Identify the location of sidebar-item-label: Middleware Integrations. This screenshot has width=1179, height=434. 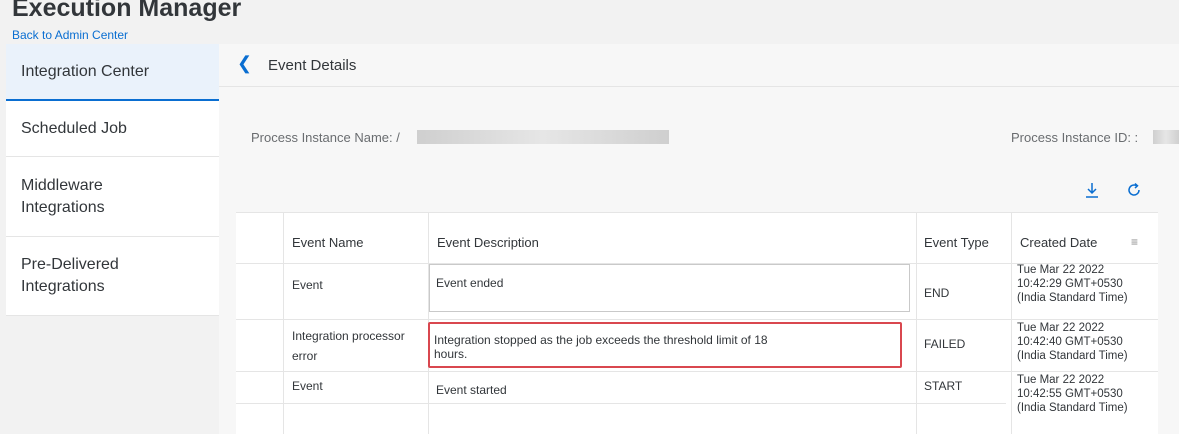
(63, 196).